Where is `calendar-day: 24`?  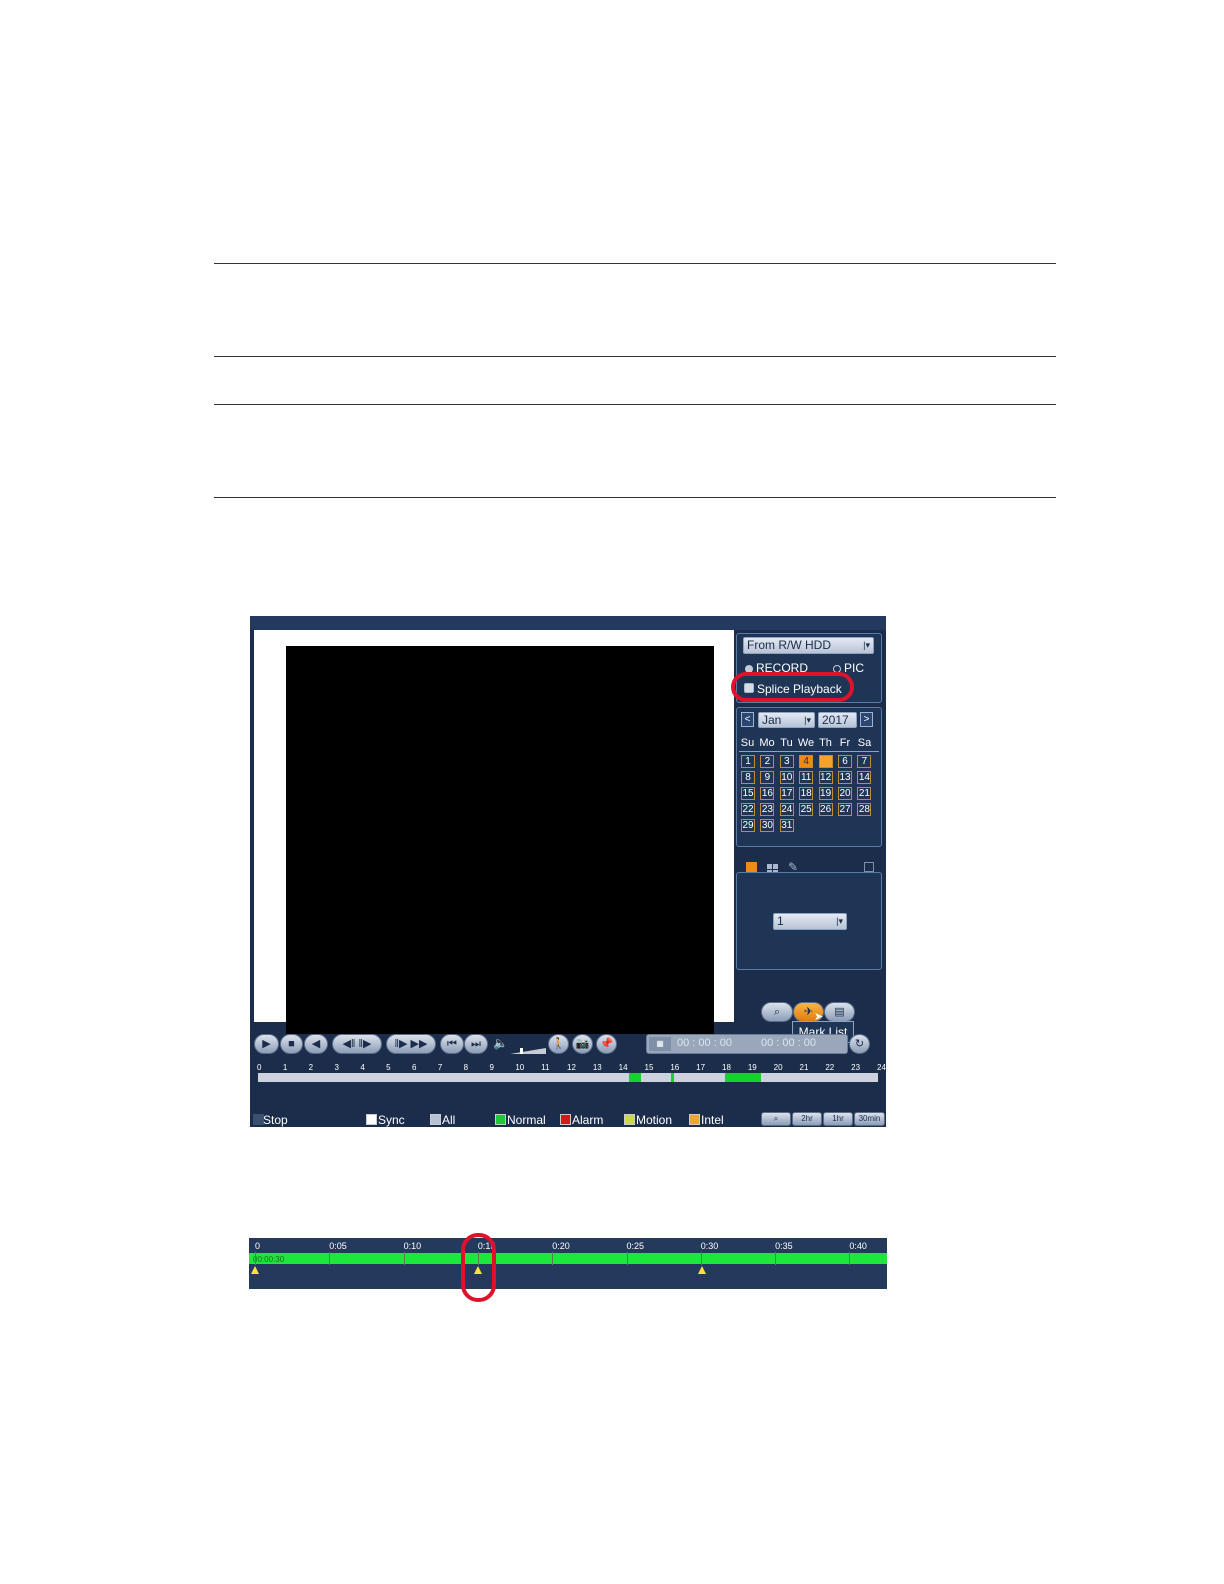 calendar-day: 24 is located at coordinates (786, 809).